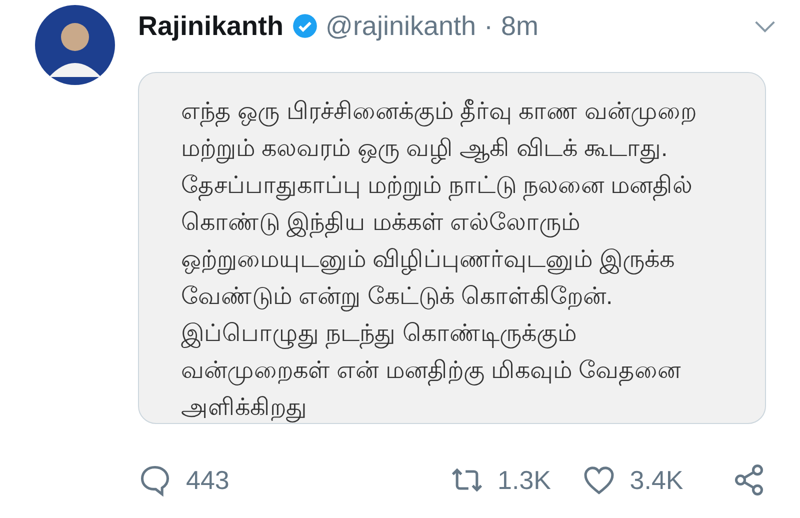  What do you see at coordinates (75, 45) in the screenshot?
I see `avatar` at bounding box center [75, 45].